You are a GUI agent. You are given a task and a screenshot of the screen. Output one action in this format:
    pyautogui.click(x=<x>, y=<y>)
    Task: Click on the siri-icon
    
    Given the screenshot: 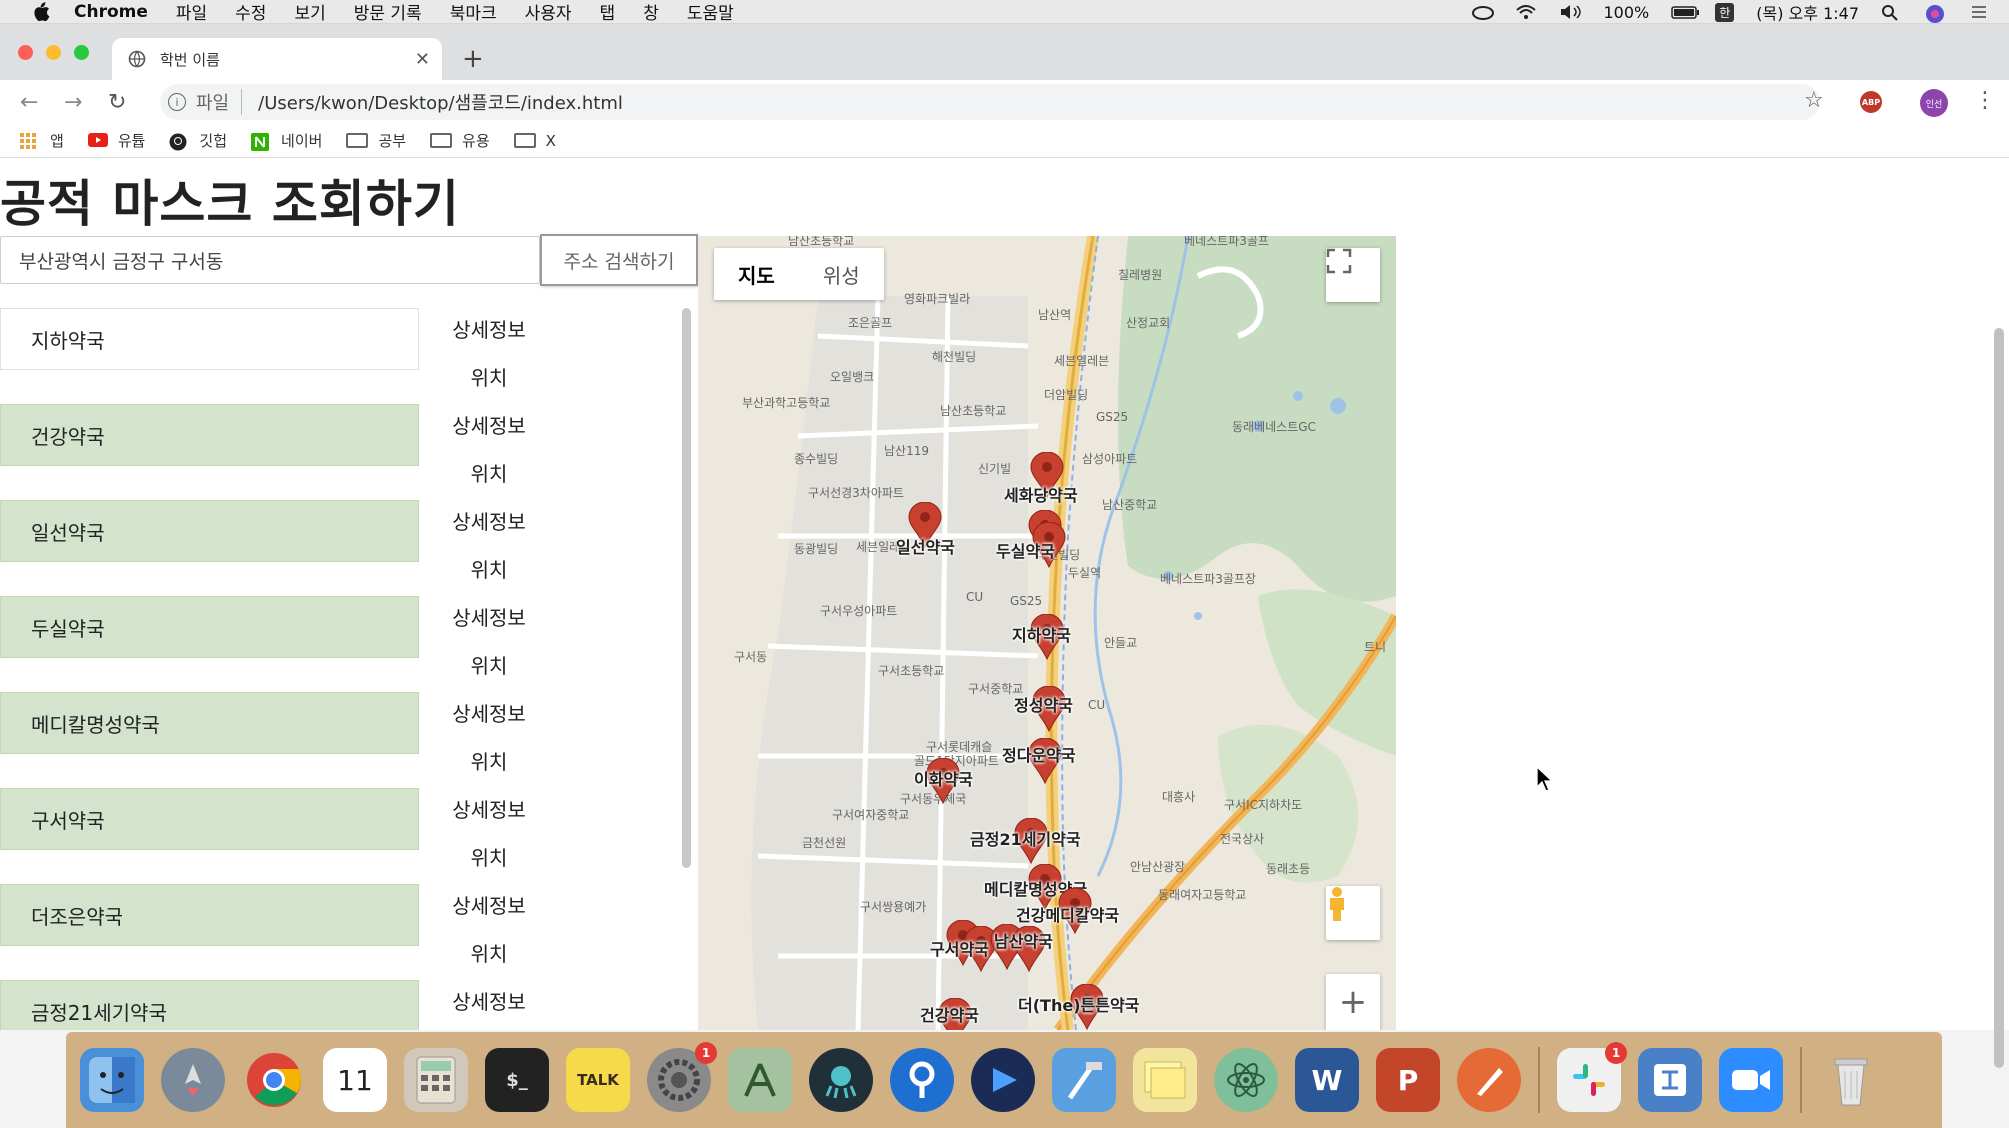 What is the action you would take?
    pyautogui.click(x=1936, y=13)
    